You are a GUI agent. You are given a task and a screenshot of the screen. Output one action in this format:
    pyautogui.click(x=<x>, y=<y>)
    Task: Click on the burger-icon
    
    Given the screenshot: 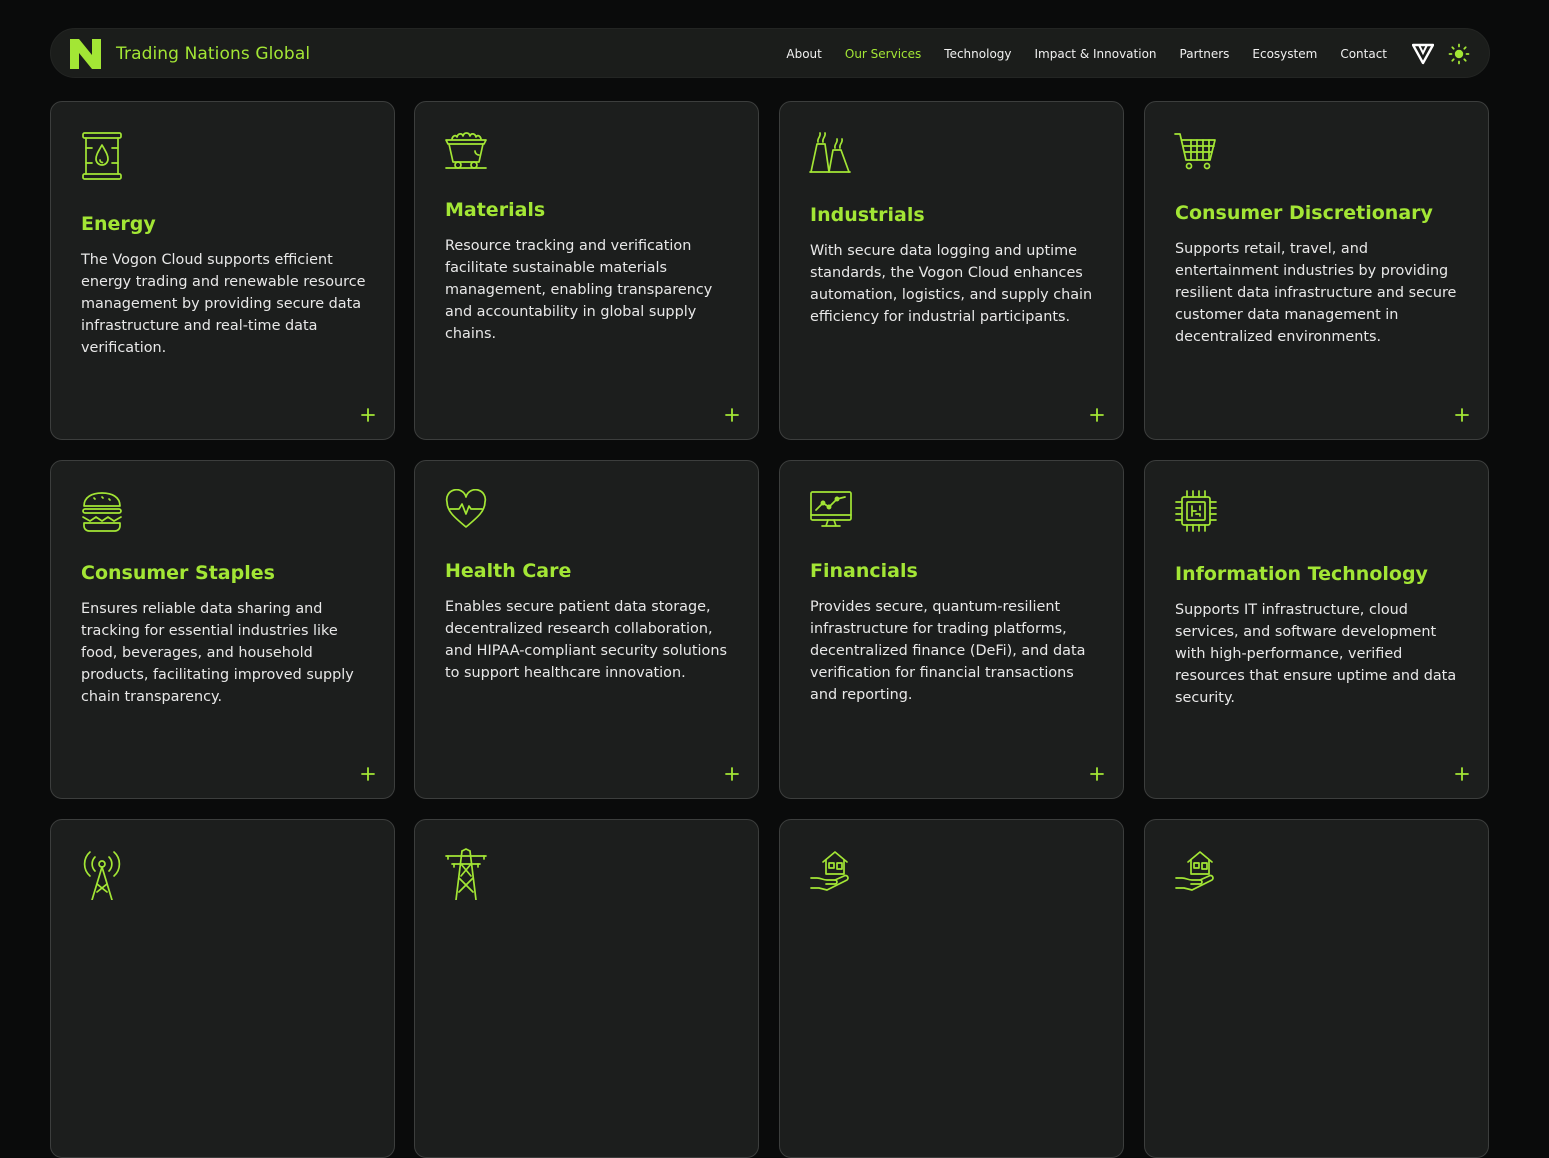 What is the action you would take?
    pyautogui.click(x=102, y=512)
    